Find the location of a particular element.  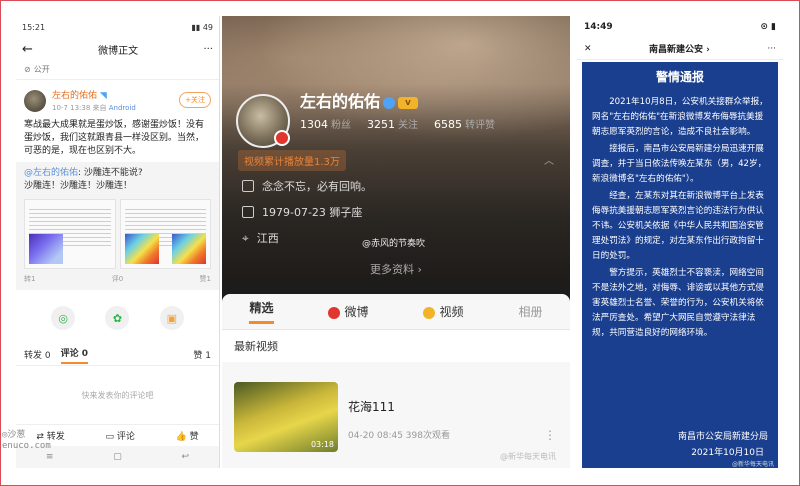

tab-repost: 转发 0 is located at coordinates (37, 354).